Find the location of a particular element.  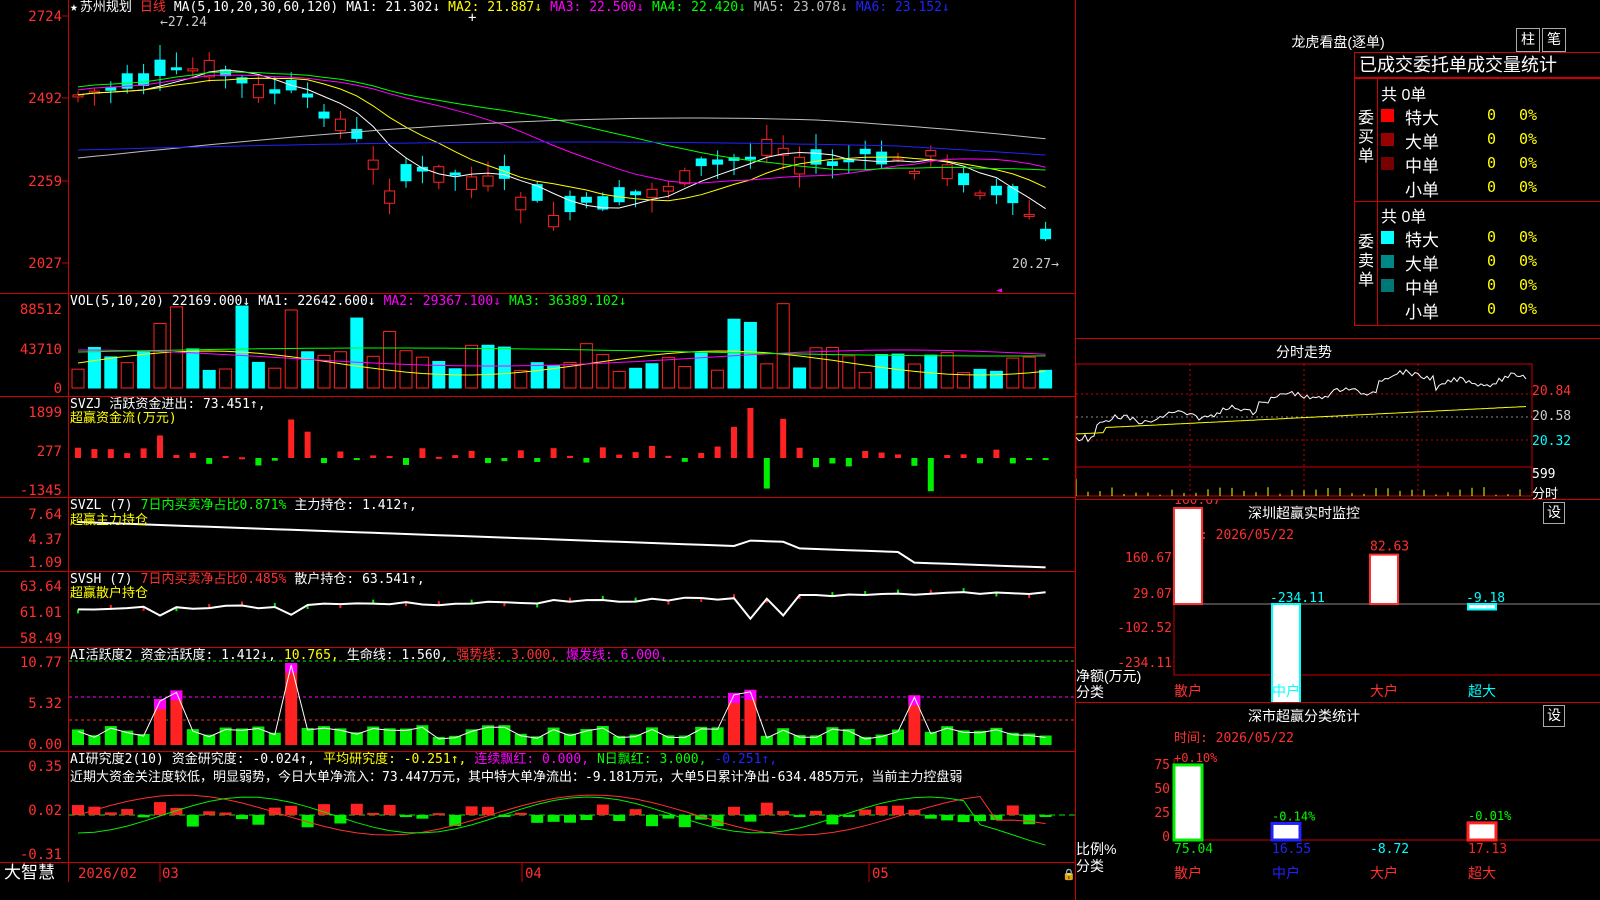

svzl-label: SVZL (7) is located at coordinates (101, 505).